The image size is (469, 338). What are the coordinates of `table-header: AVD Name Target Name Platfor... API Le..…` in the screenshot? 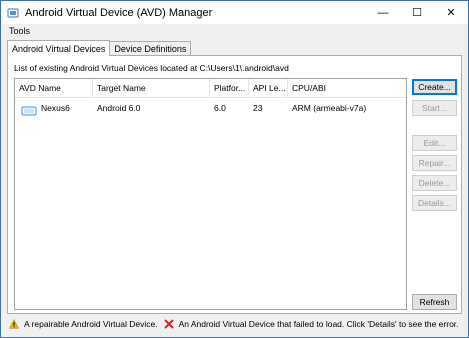 It's located at (210, 88).